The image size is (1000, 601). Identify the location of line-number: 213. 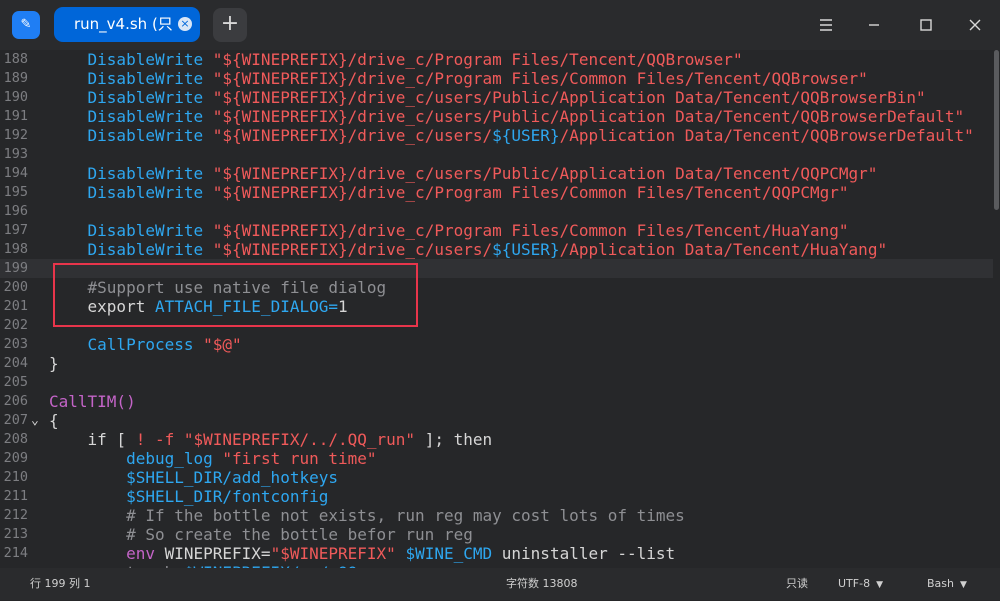
(15, 534).